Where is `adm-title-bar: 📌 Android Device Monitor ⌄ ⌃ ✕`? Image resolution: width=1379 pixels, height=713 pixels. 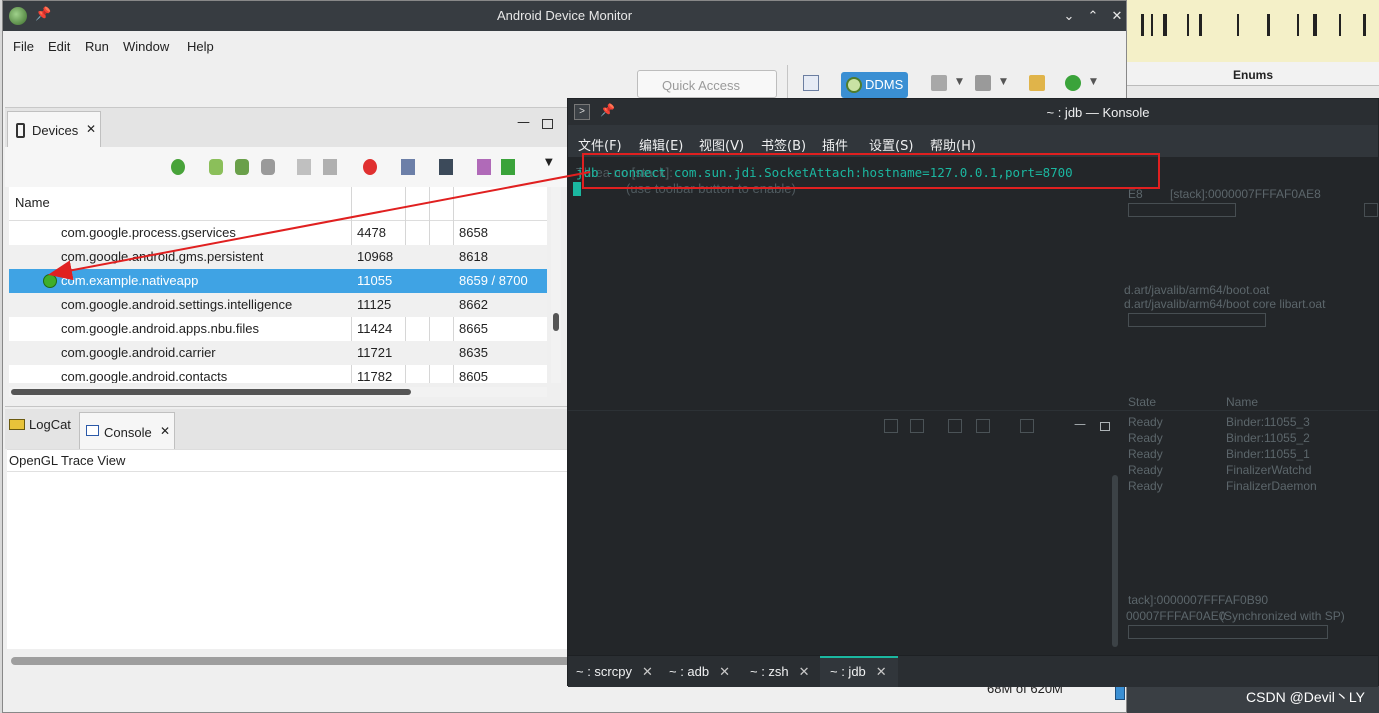
adm-title-bar: 📌 Android Device Monitor ⌄ ⌃ ✕ is located at coordinates (564, 16).